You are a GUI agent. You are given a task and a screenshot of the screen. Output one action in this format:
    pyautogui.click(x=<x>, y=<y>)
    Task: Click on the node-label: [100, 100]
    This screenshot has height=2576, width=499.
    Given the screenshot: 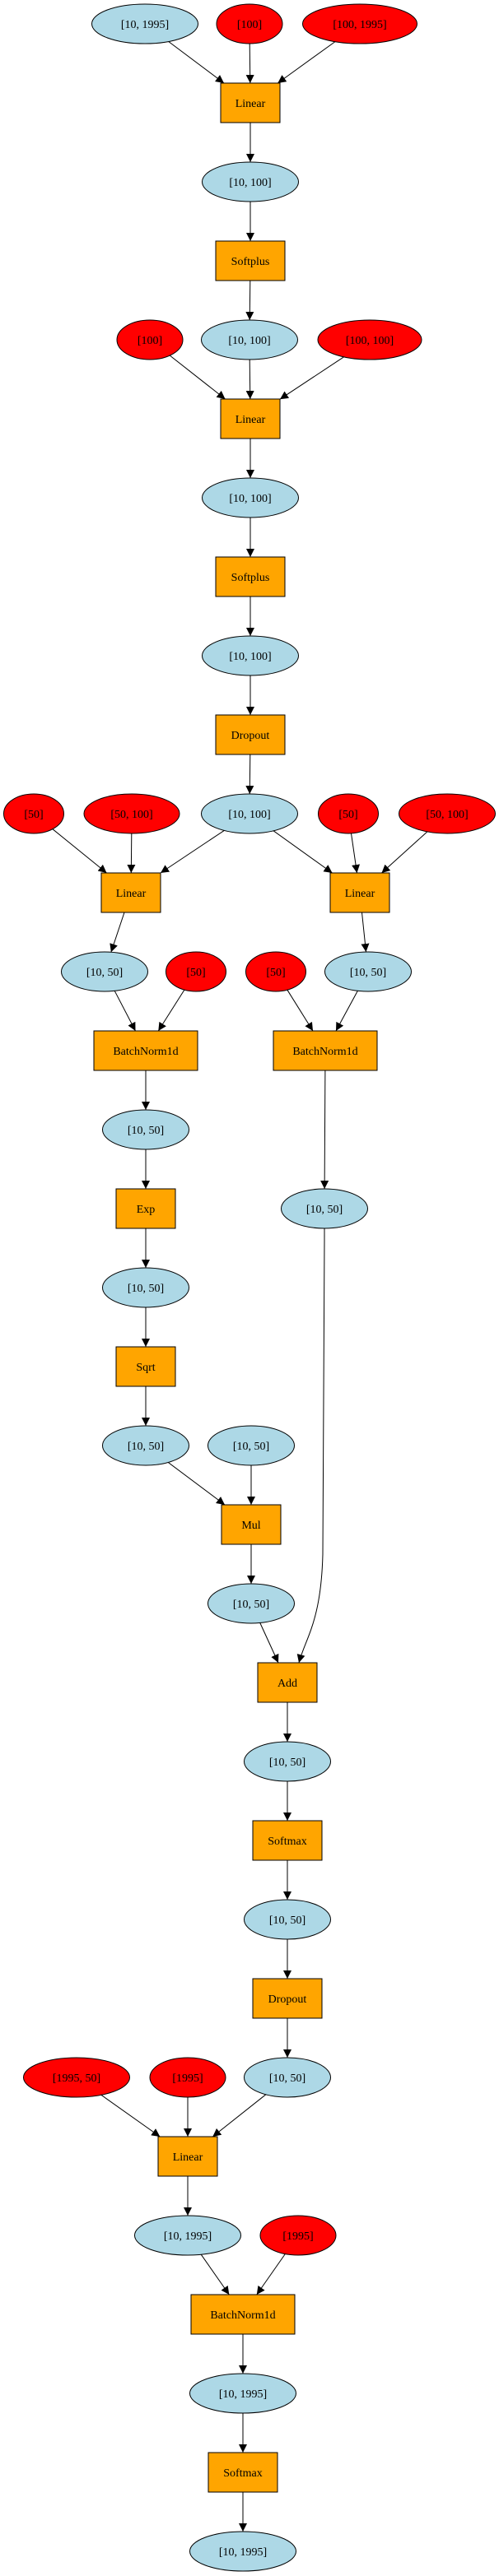 What is the action you would take?
    pyautogui.click(x=370, y=341)
    